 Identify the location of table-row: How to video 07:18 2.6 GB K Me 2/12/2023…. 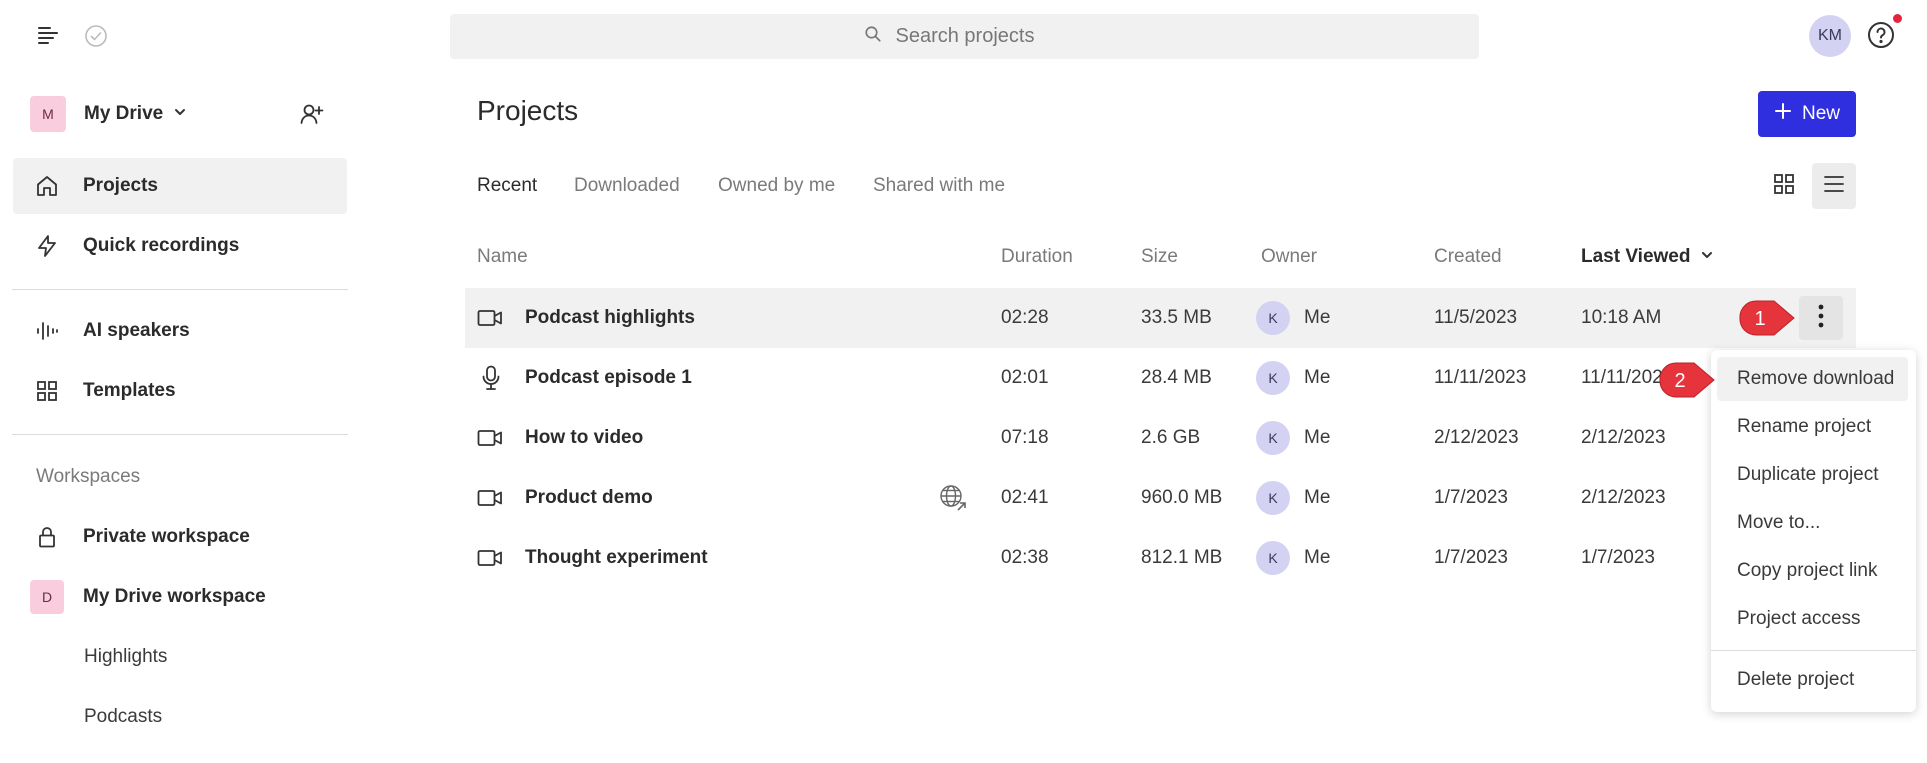
(1160, 438).